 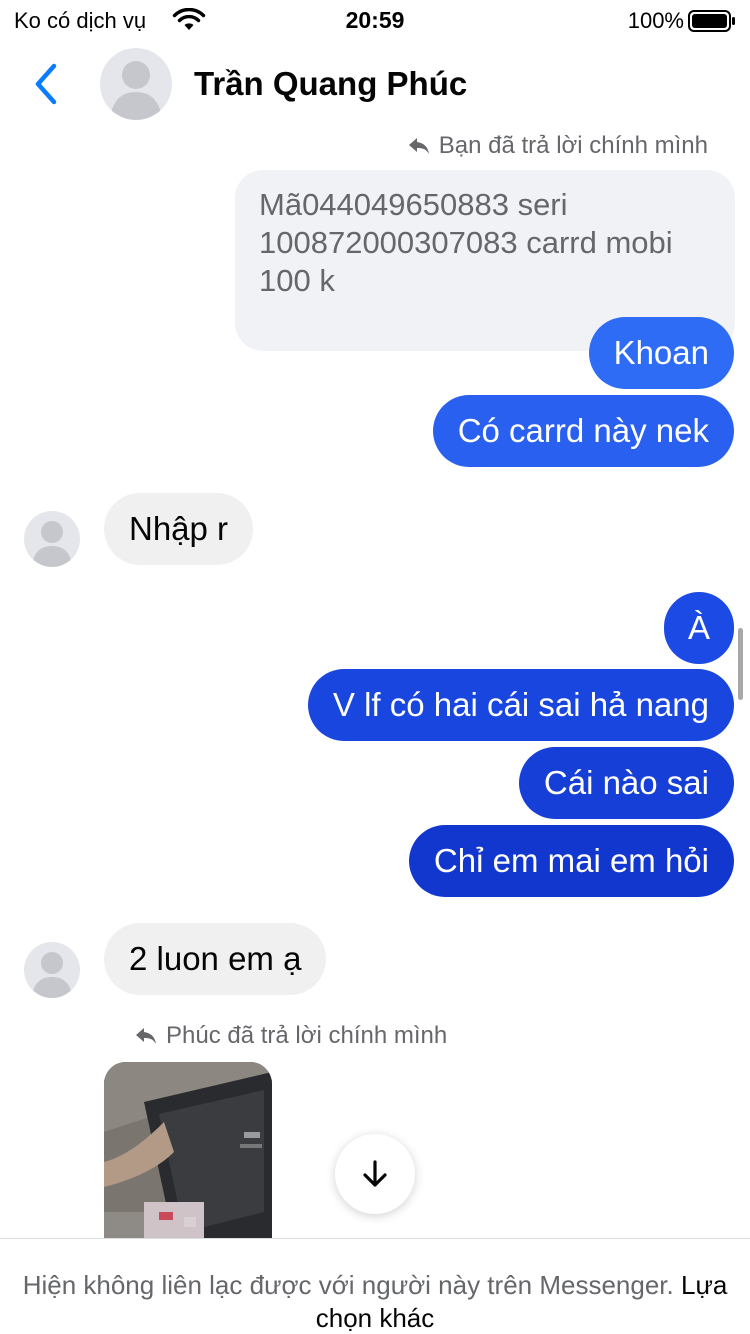 I want to click on scroll-to-bottom-button, so click(x=375, y=1174).